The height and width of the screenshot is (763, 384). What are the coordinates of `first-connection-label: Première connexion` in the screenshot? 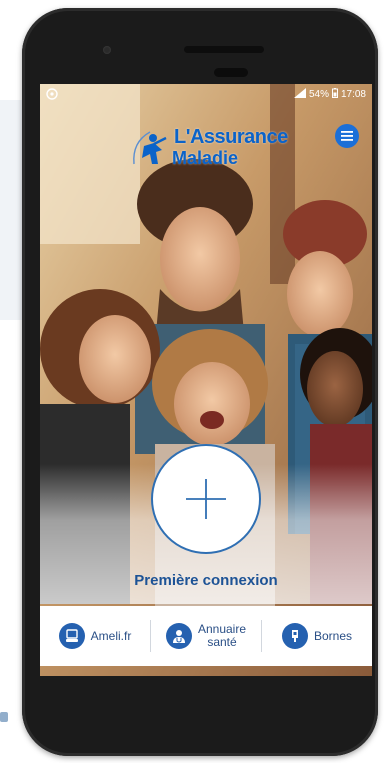 It's located at (206, 580).